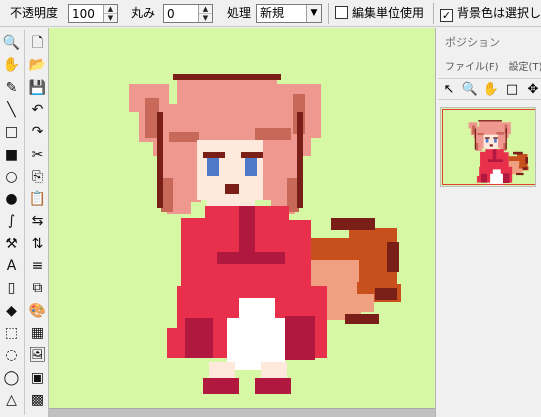  What do you see at coordinates (37, 288) in the screenshot?
I see `layers-icon: ⧉` at bounding box center [37, 288].